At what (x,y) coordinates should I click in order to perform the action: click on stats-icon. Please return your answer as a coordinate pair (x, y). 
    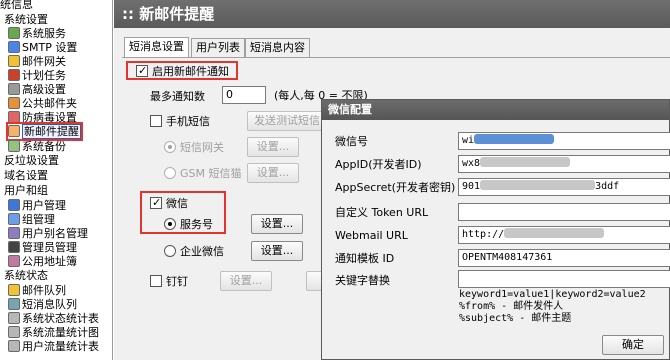
    Looking at the image, I should click on (14, 318).